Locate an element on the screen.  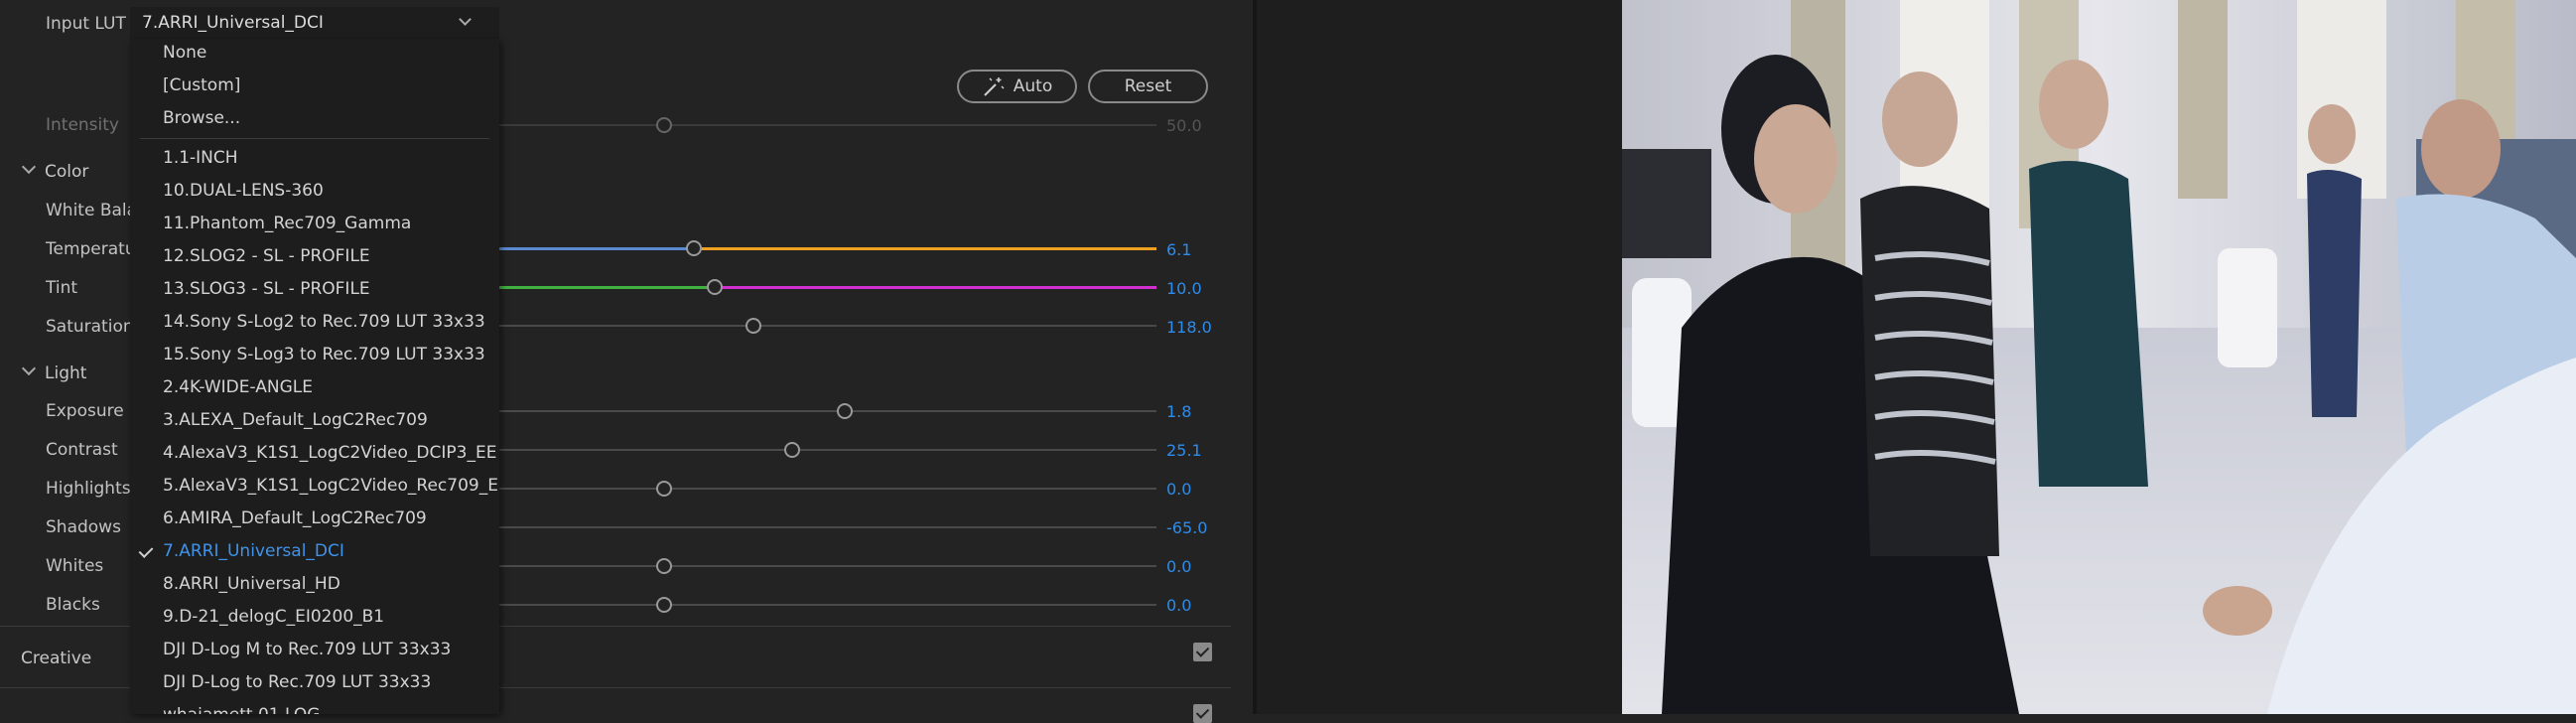
lut-option: 12.SLOG2 - SL - PROFILE is located at coordinates (266, 256).